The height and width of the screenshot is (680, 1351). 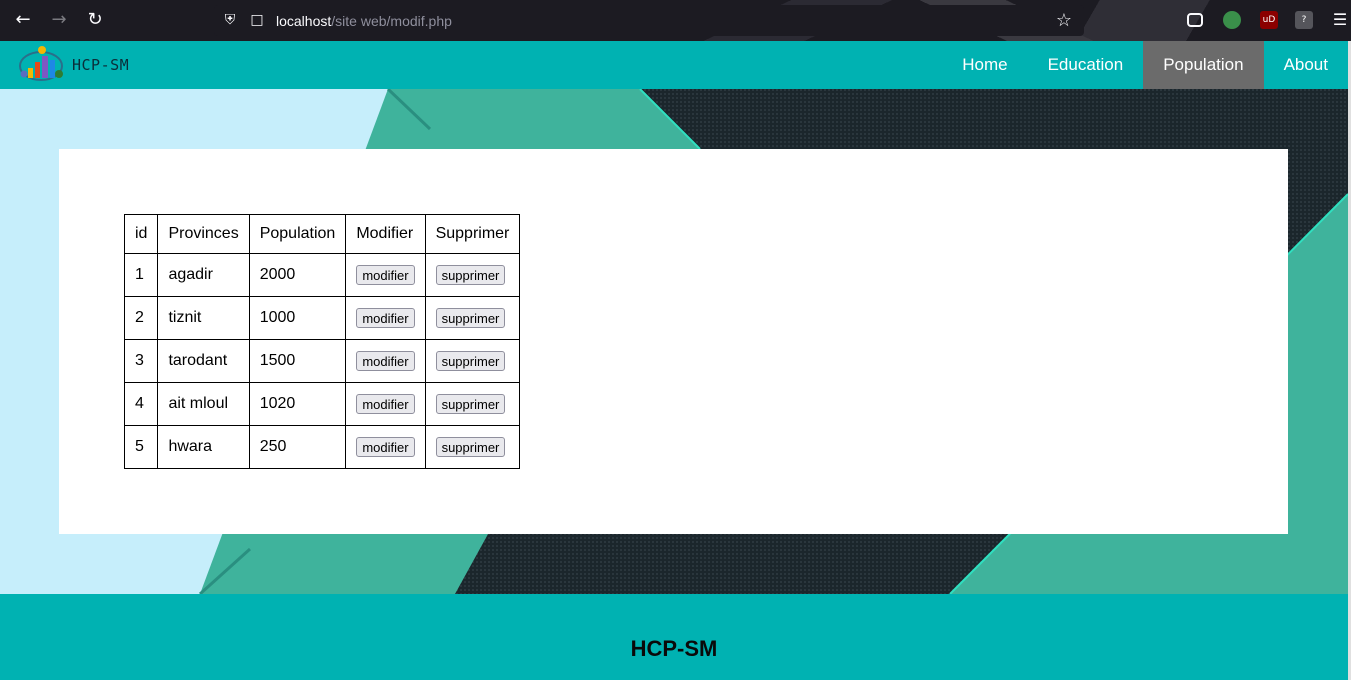 I want to click on header-supprimer: Supprimer, so click(x=472, y=234).